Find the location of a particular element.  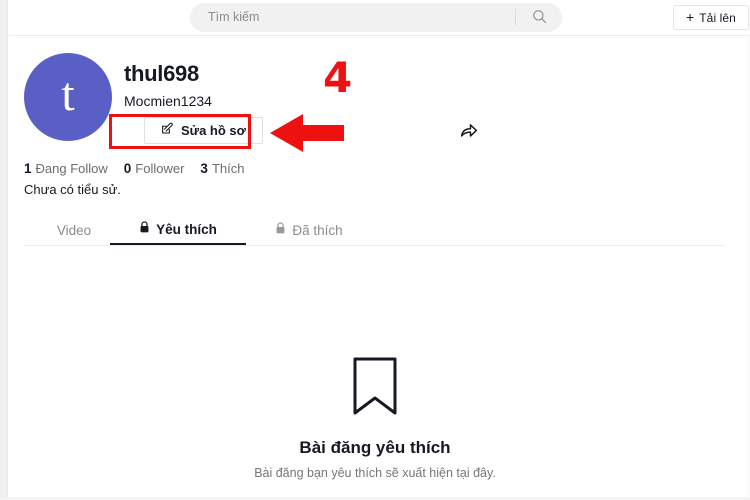

edit-profile-button: Sửa hồ sơ is located at coordinates (203, 130).